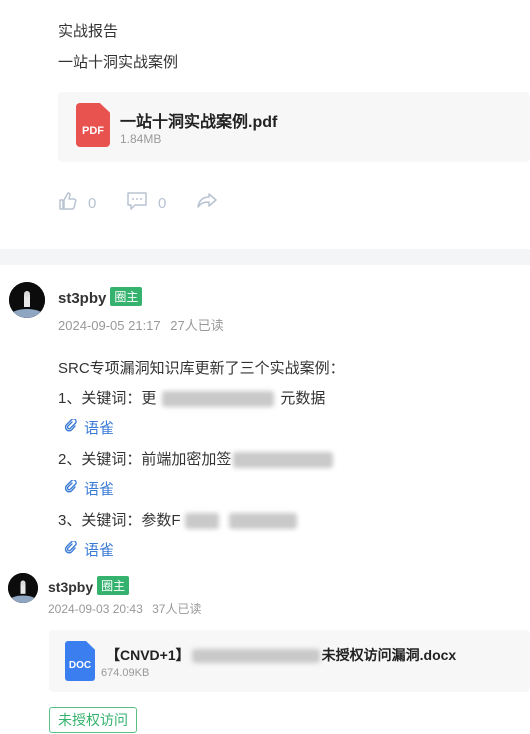 Image resolution: width=530 pixels, height=734 pixels. Describe the element at coordinates (197, 325) in the screenshot. I see `read-count: 27人已读` at that location.